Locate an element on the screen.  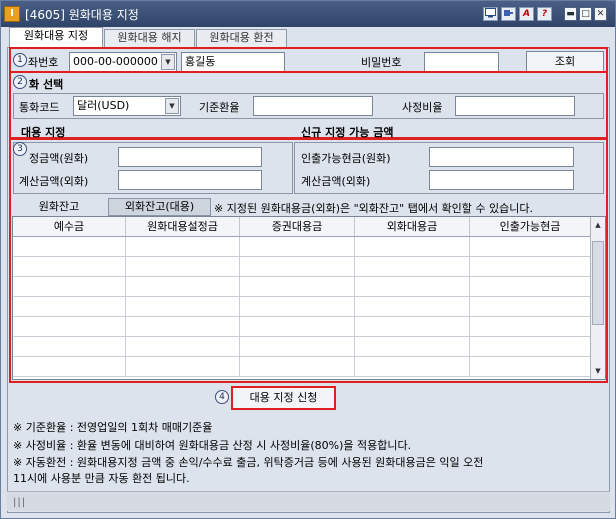
tab-release: 원화대용 해지 is located at coordinates (149, 38).